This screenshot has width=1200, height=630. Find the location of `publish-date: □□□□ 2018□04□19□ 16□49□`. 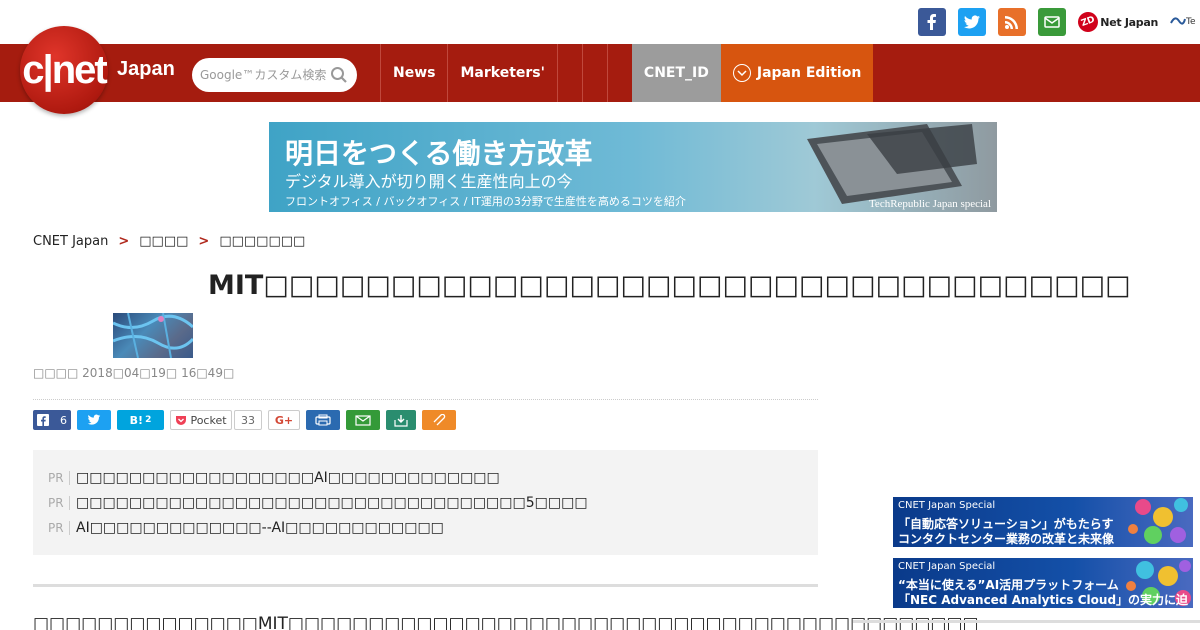

publish-date: □□□□ 2018□04□19□ 16□49□ is located at coordinates (134, 373).